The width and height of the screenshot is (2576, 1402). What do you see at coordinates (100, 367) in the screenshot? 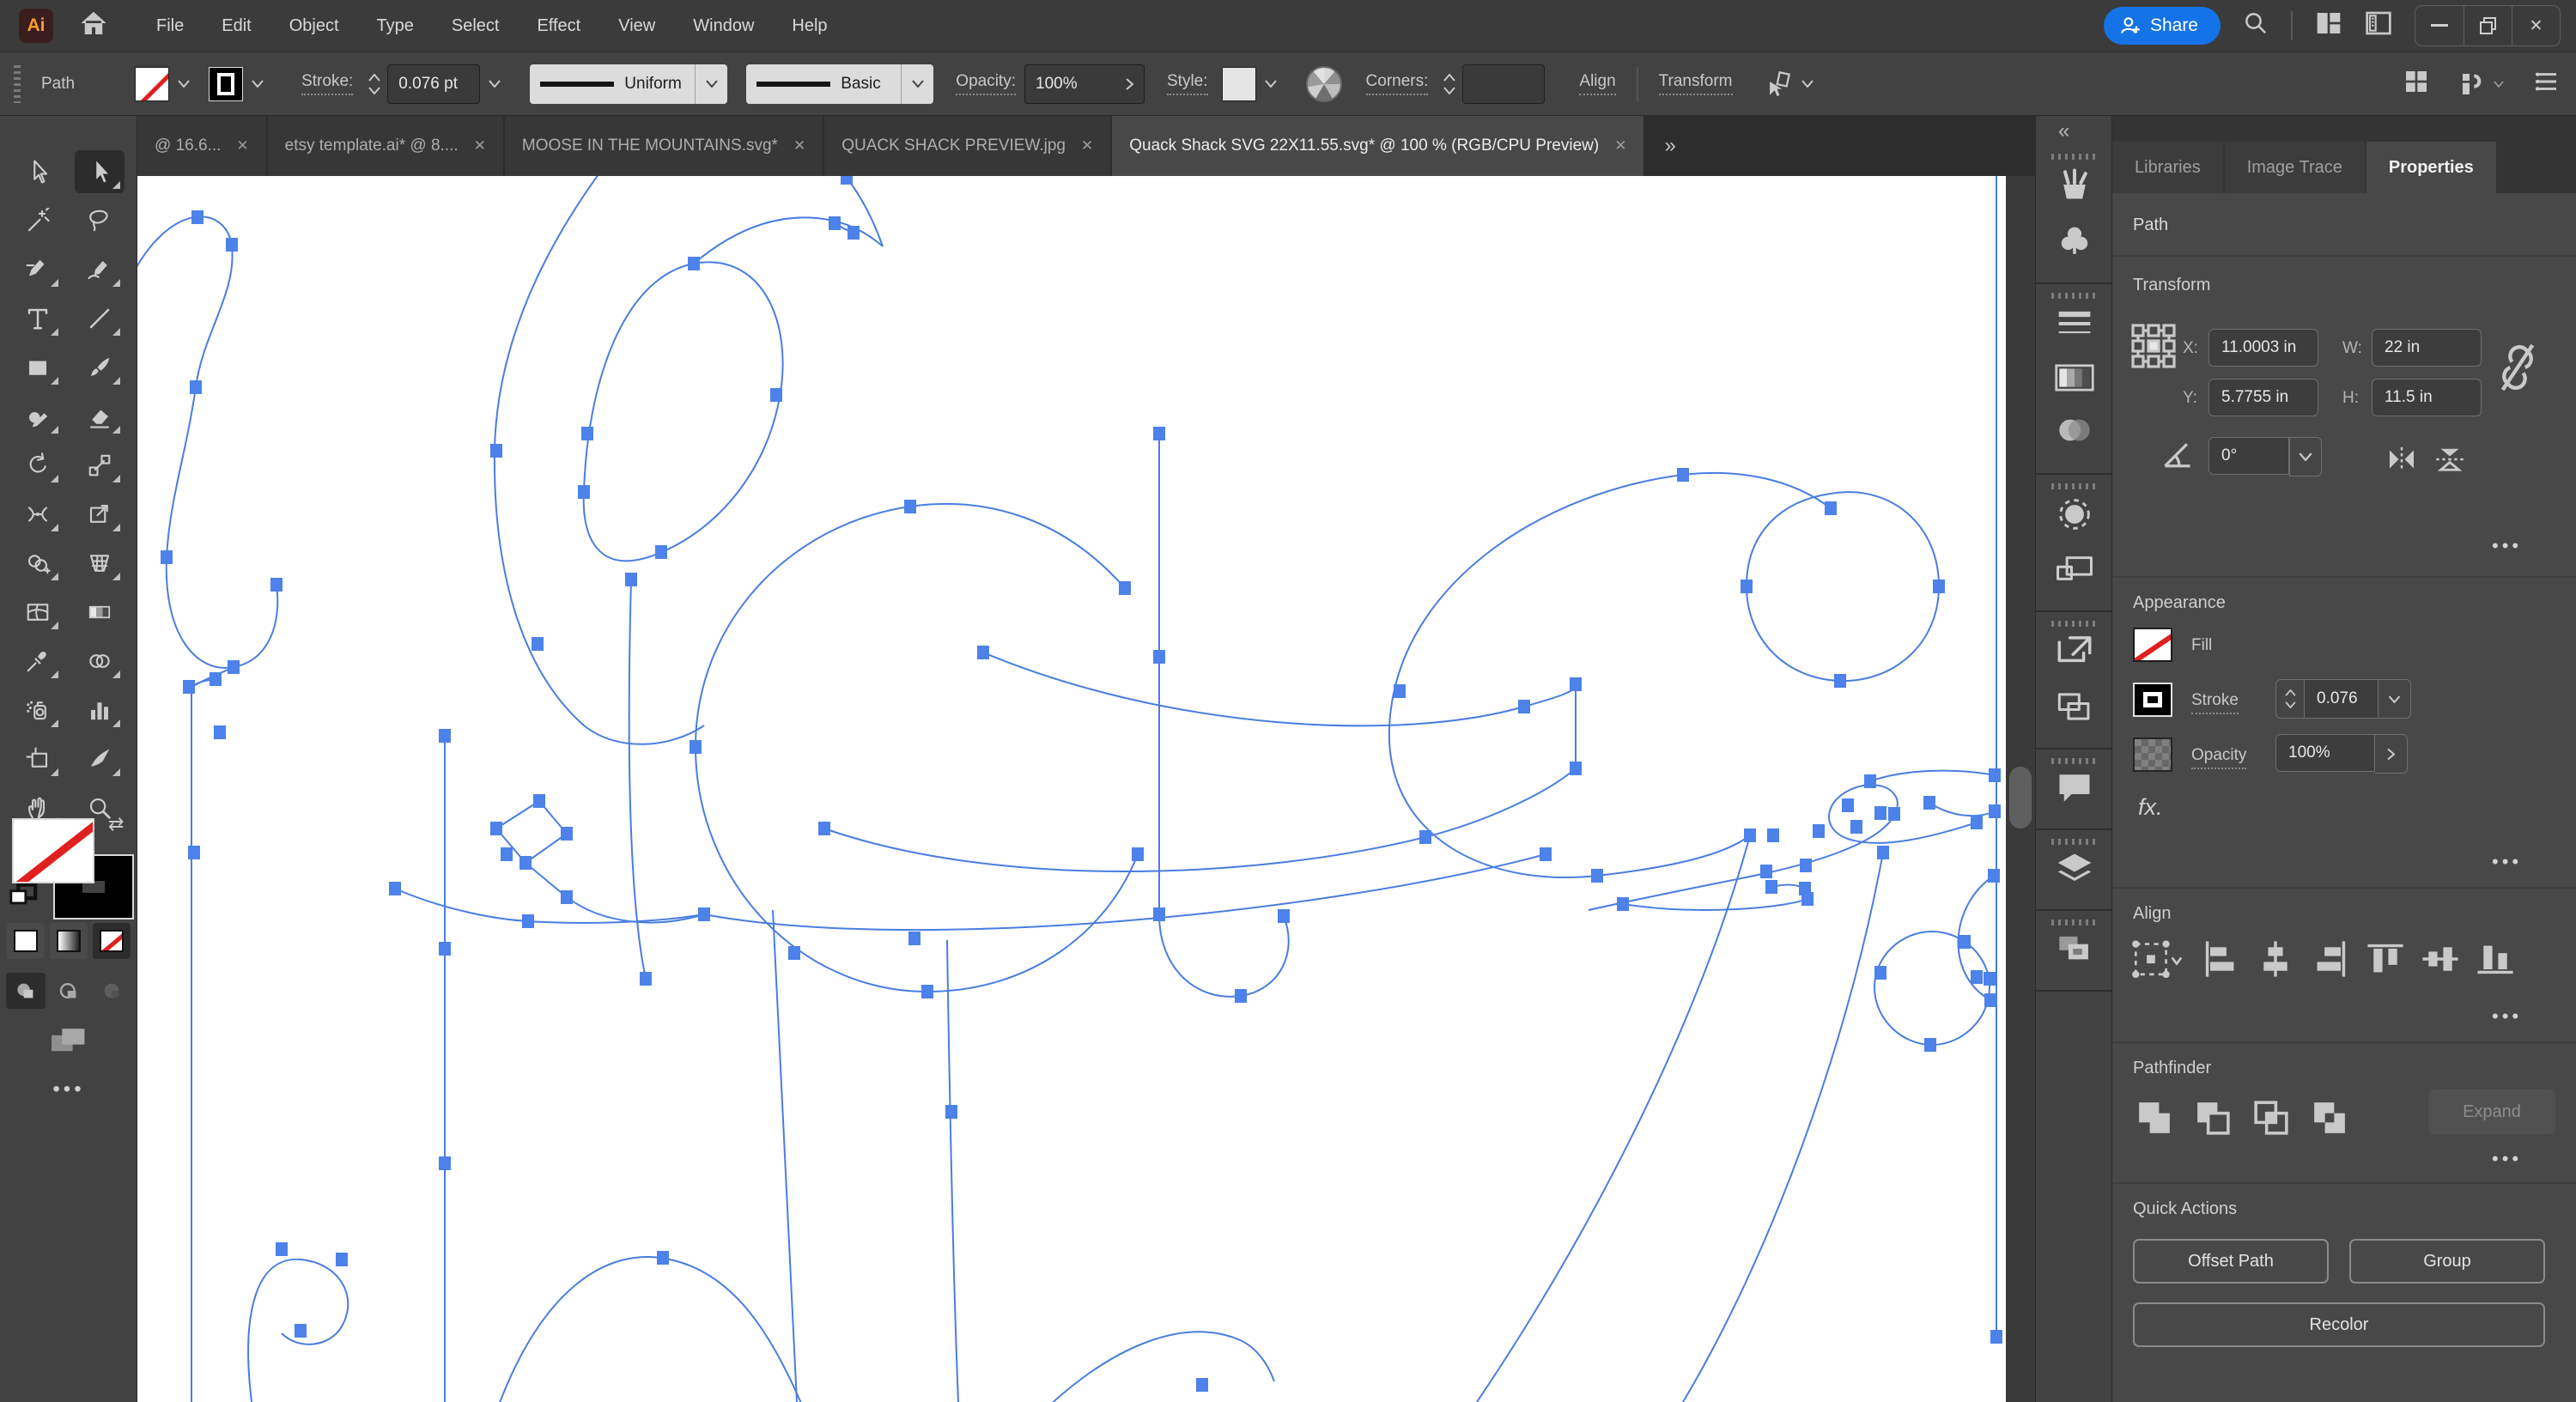
I see `paintbrush-tool` at bounding box center [100, 367].